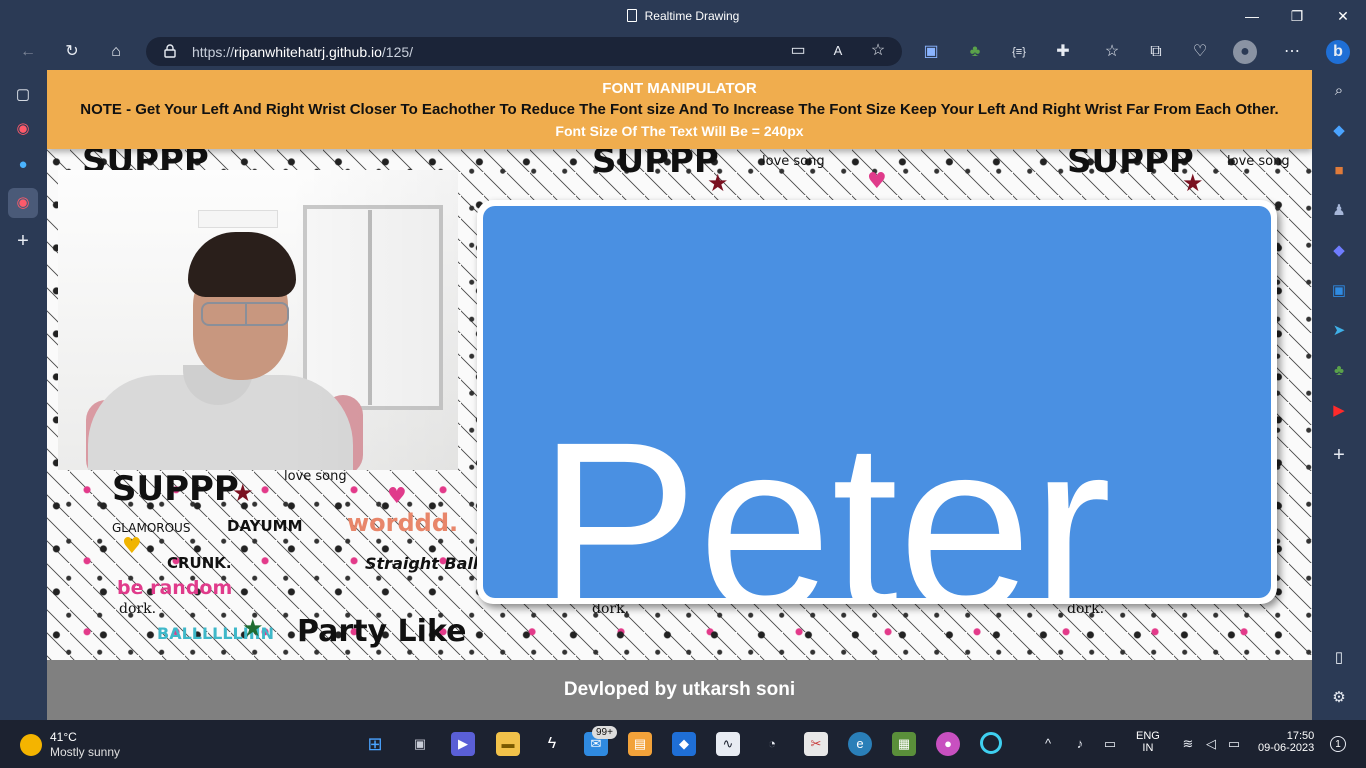 This screenshot has width=1366, height=768. I want to click on banner-heading: FONT MANIPULATOR, so click(679, 88).